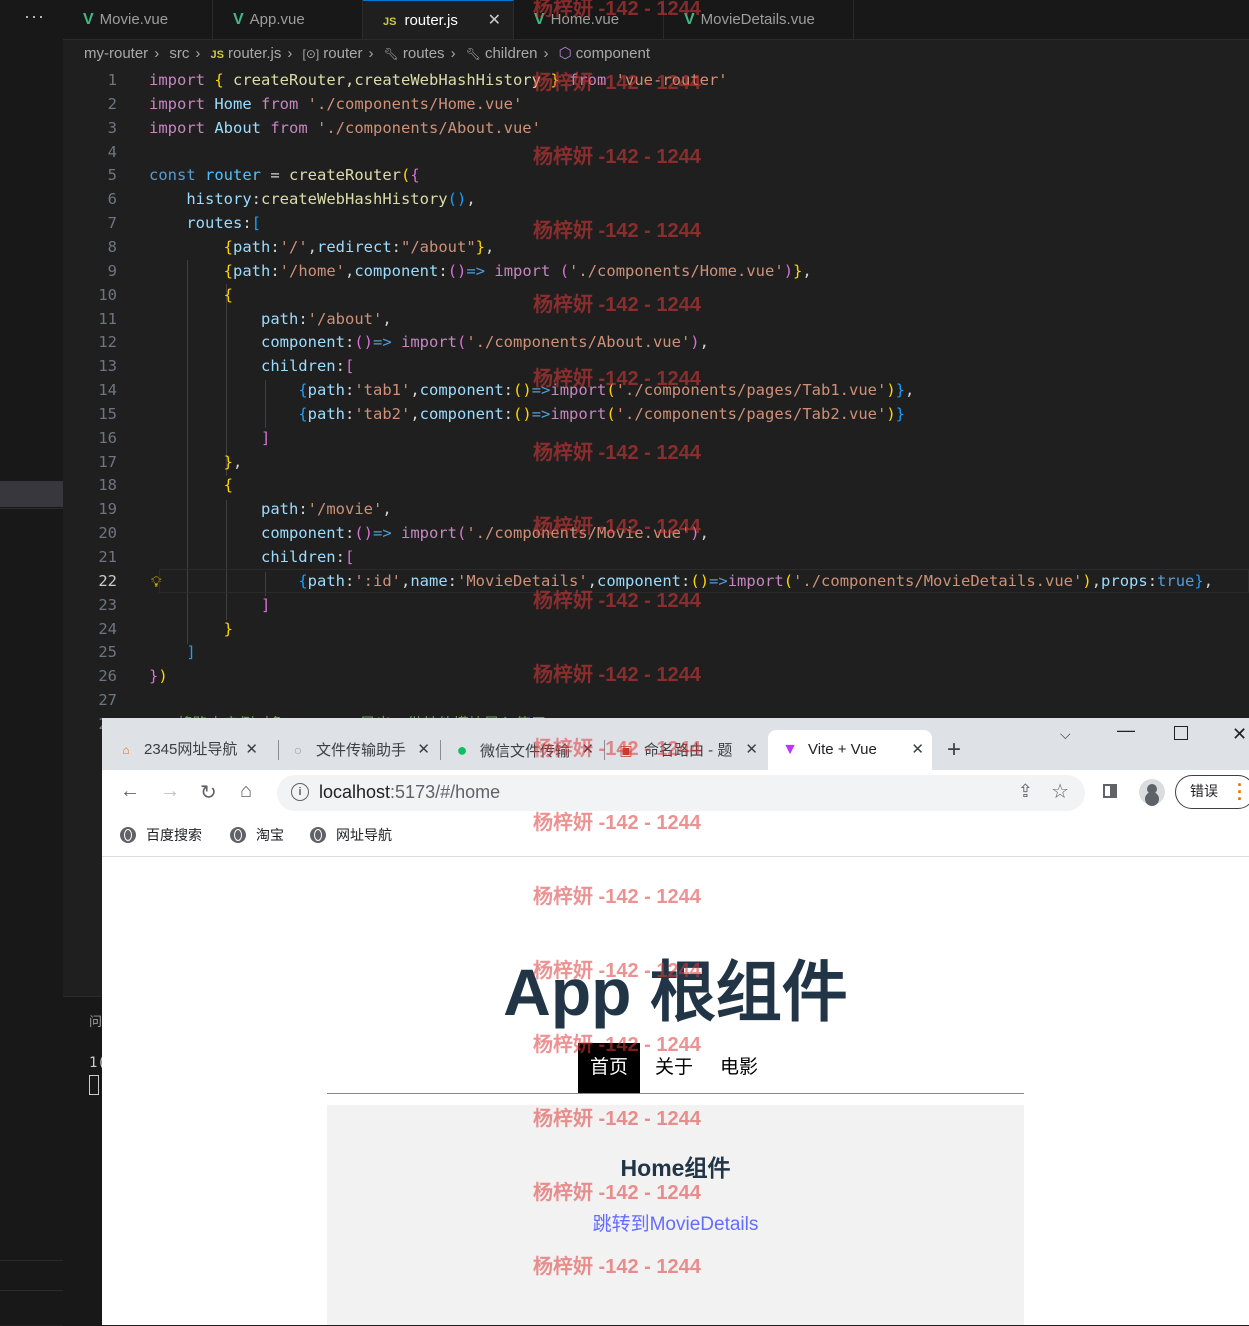 This screenshot has height=1326, width=1249. I want to click on bookmark-star-icon: ☆, so click(1060, 791).